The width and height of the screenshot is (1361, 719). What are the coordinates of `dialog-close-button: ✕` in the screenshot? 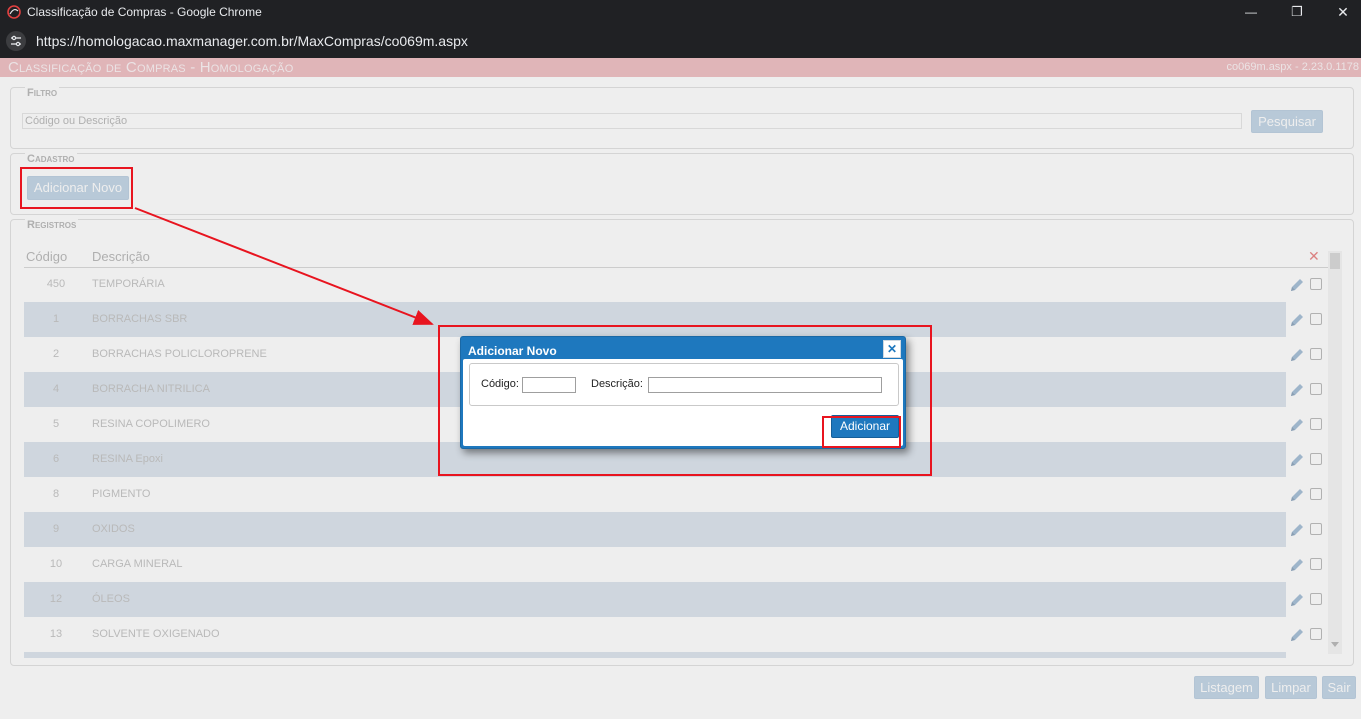 It's located at (892, 349).